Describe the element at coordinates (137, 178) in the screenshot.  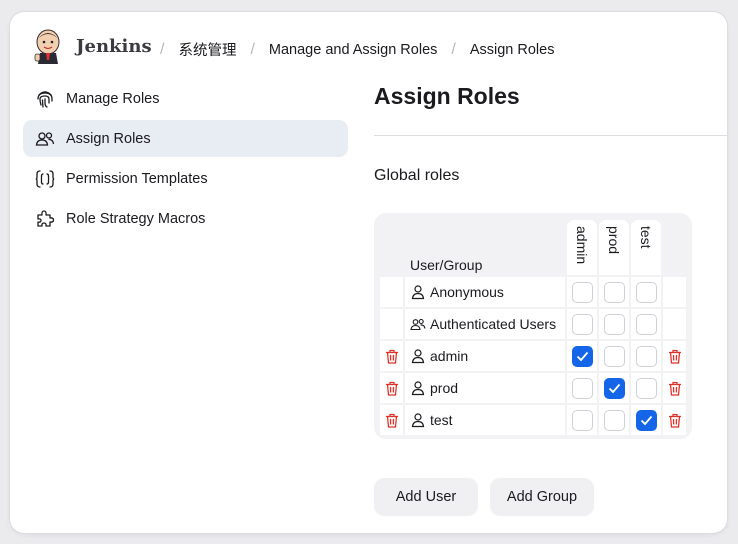
I see `sidebar-item-label: Permission Templates` at that location.